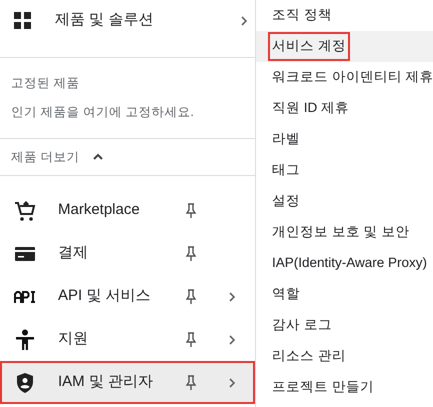 The image size is (433, 407). I want to click on product-menu-item: IAM 및 관리자, so click(127, 382).